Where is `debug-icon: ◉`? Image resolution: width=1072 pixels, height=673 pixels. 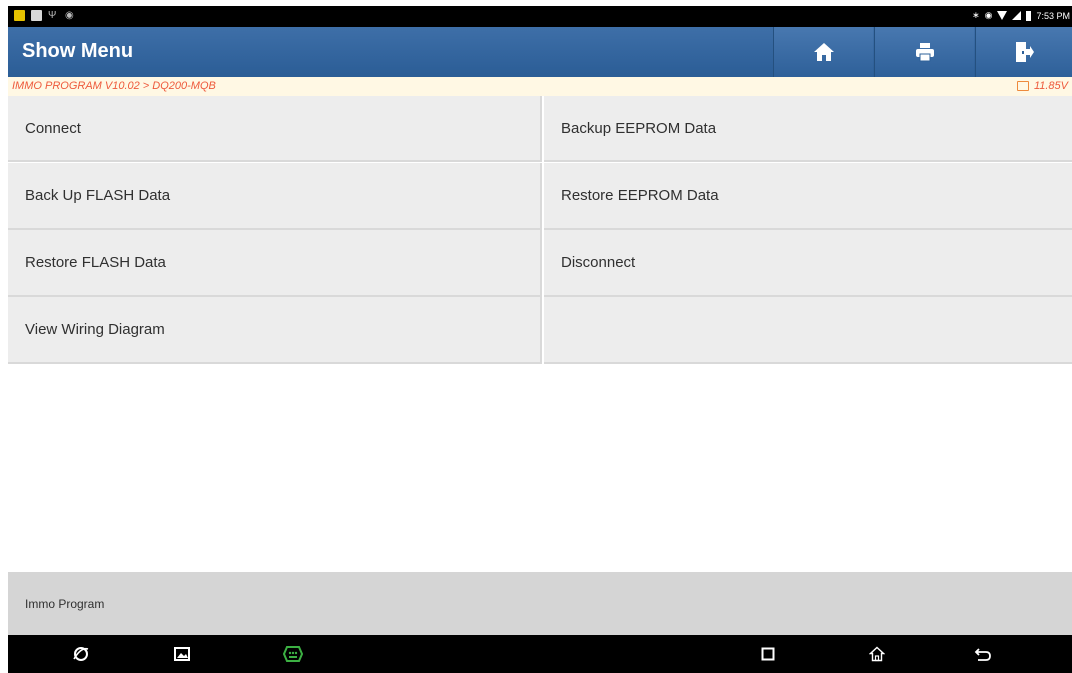
debug-icon: ◉ is located at coordinates (69, 15).